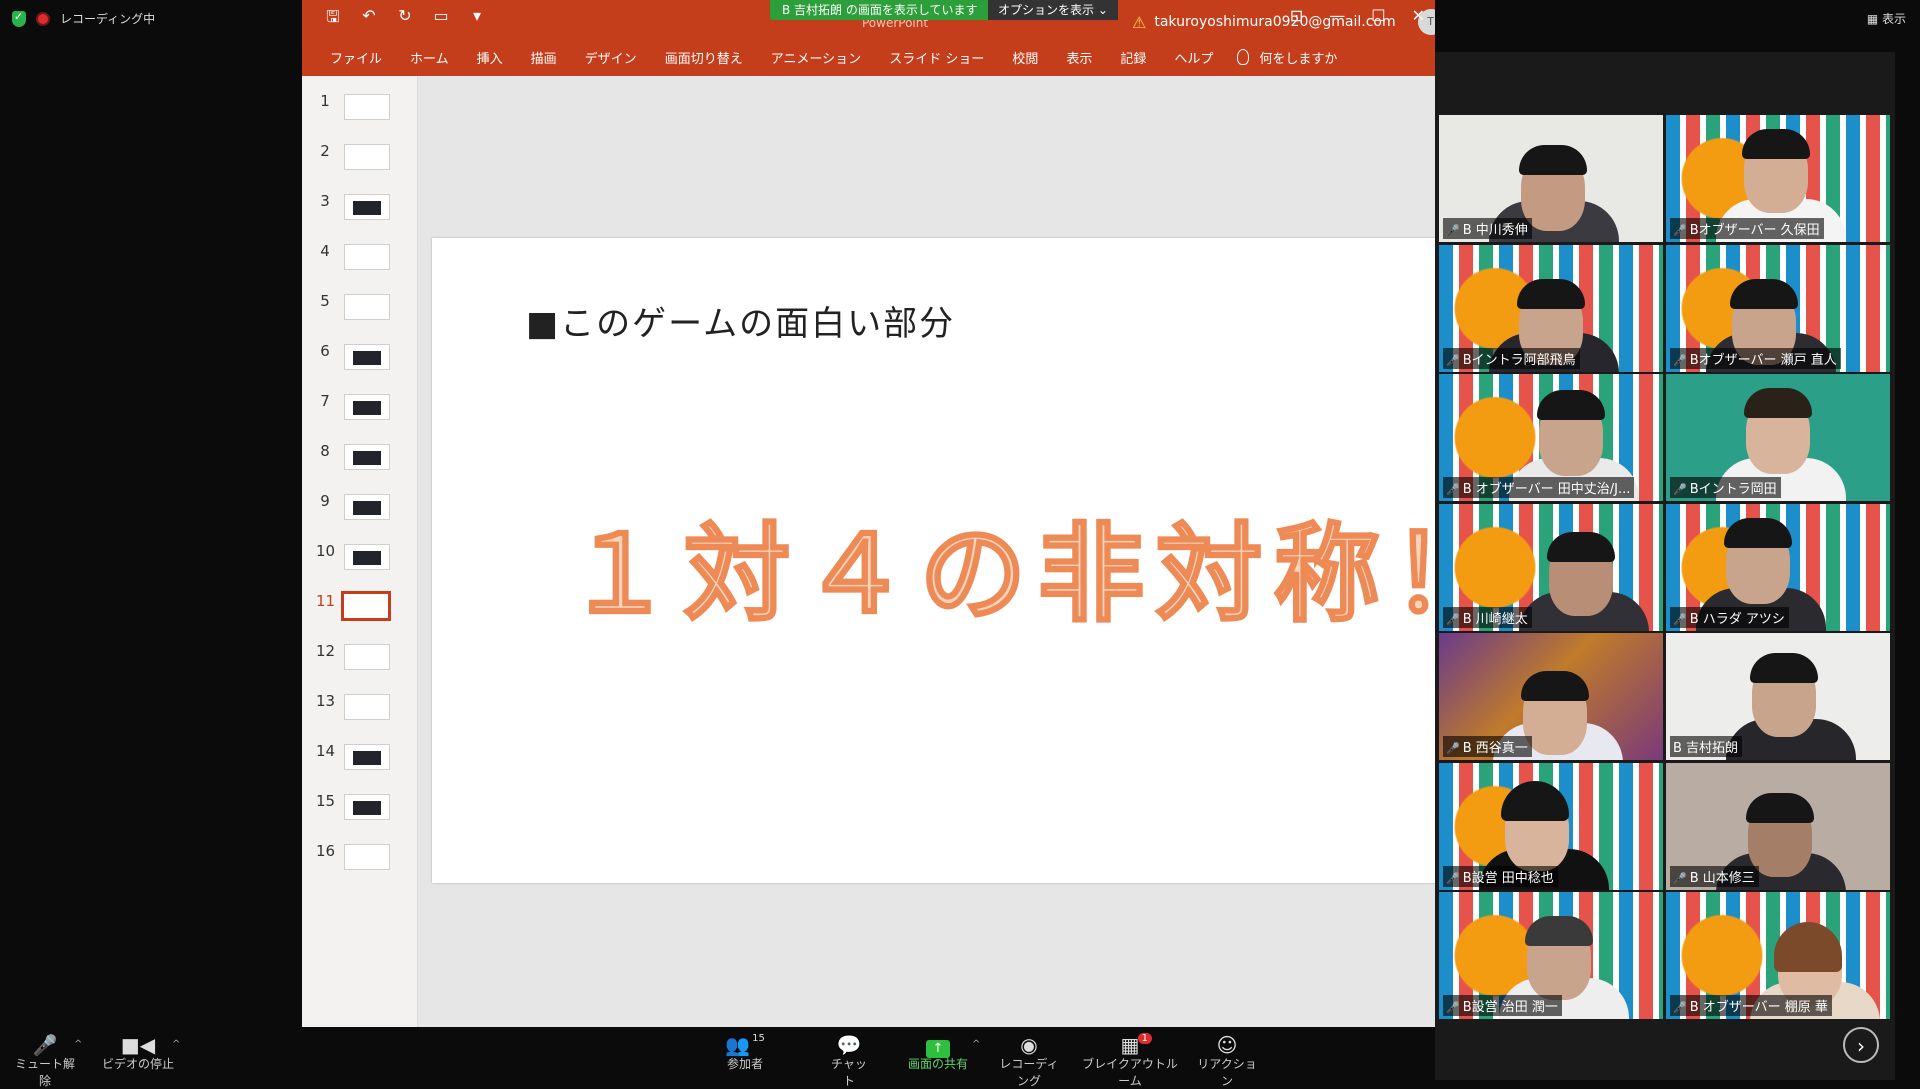 The width and height of the screenshot is (1920, 1089). Describe the element at coordinates (1778, 567) in the screenshot. I see `video-tile: 🎤 B ハラダ アツシ` at that location.